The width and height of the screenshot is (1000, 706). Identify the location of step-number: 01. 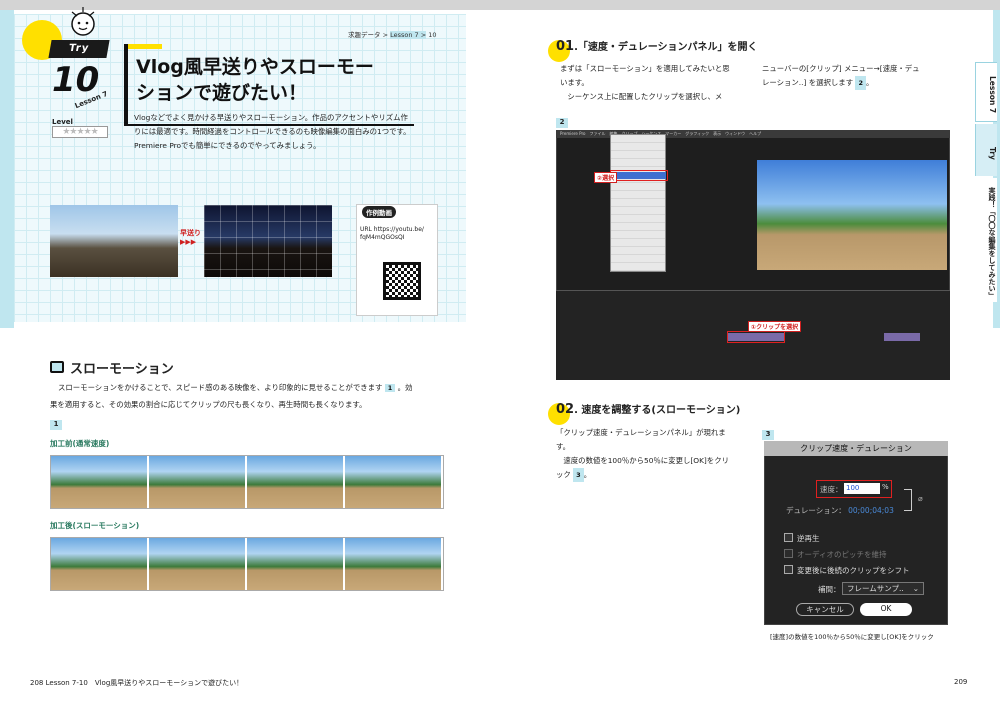
(565, 46).